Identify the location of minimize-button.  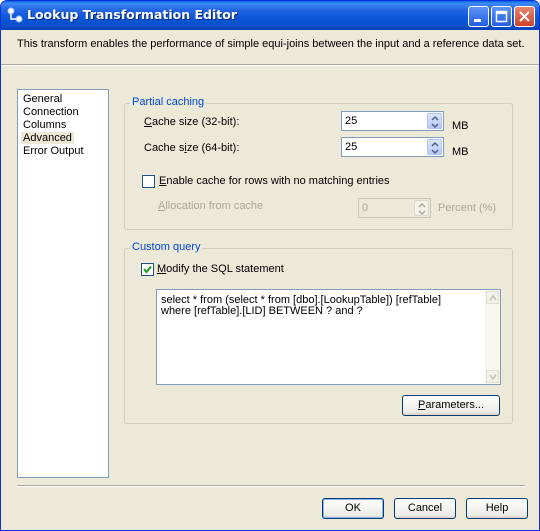
(478, 16).